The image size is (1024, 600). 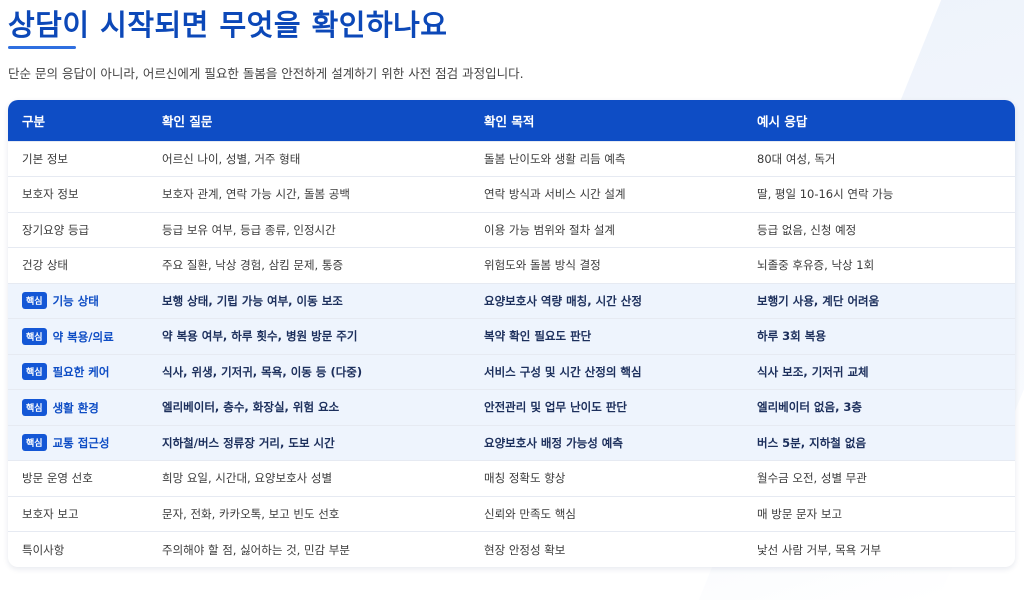 I want to click on row-purpose: 신뢰와 만족도 핵심, so click(x=530, y=513).